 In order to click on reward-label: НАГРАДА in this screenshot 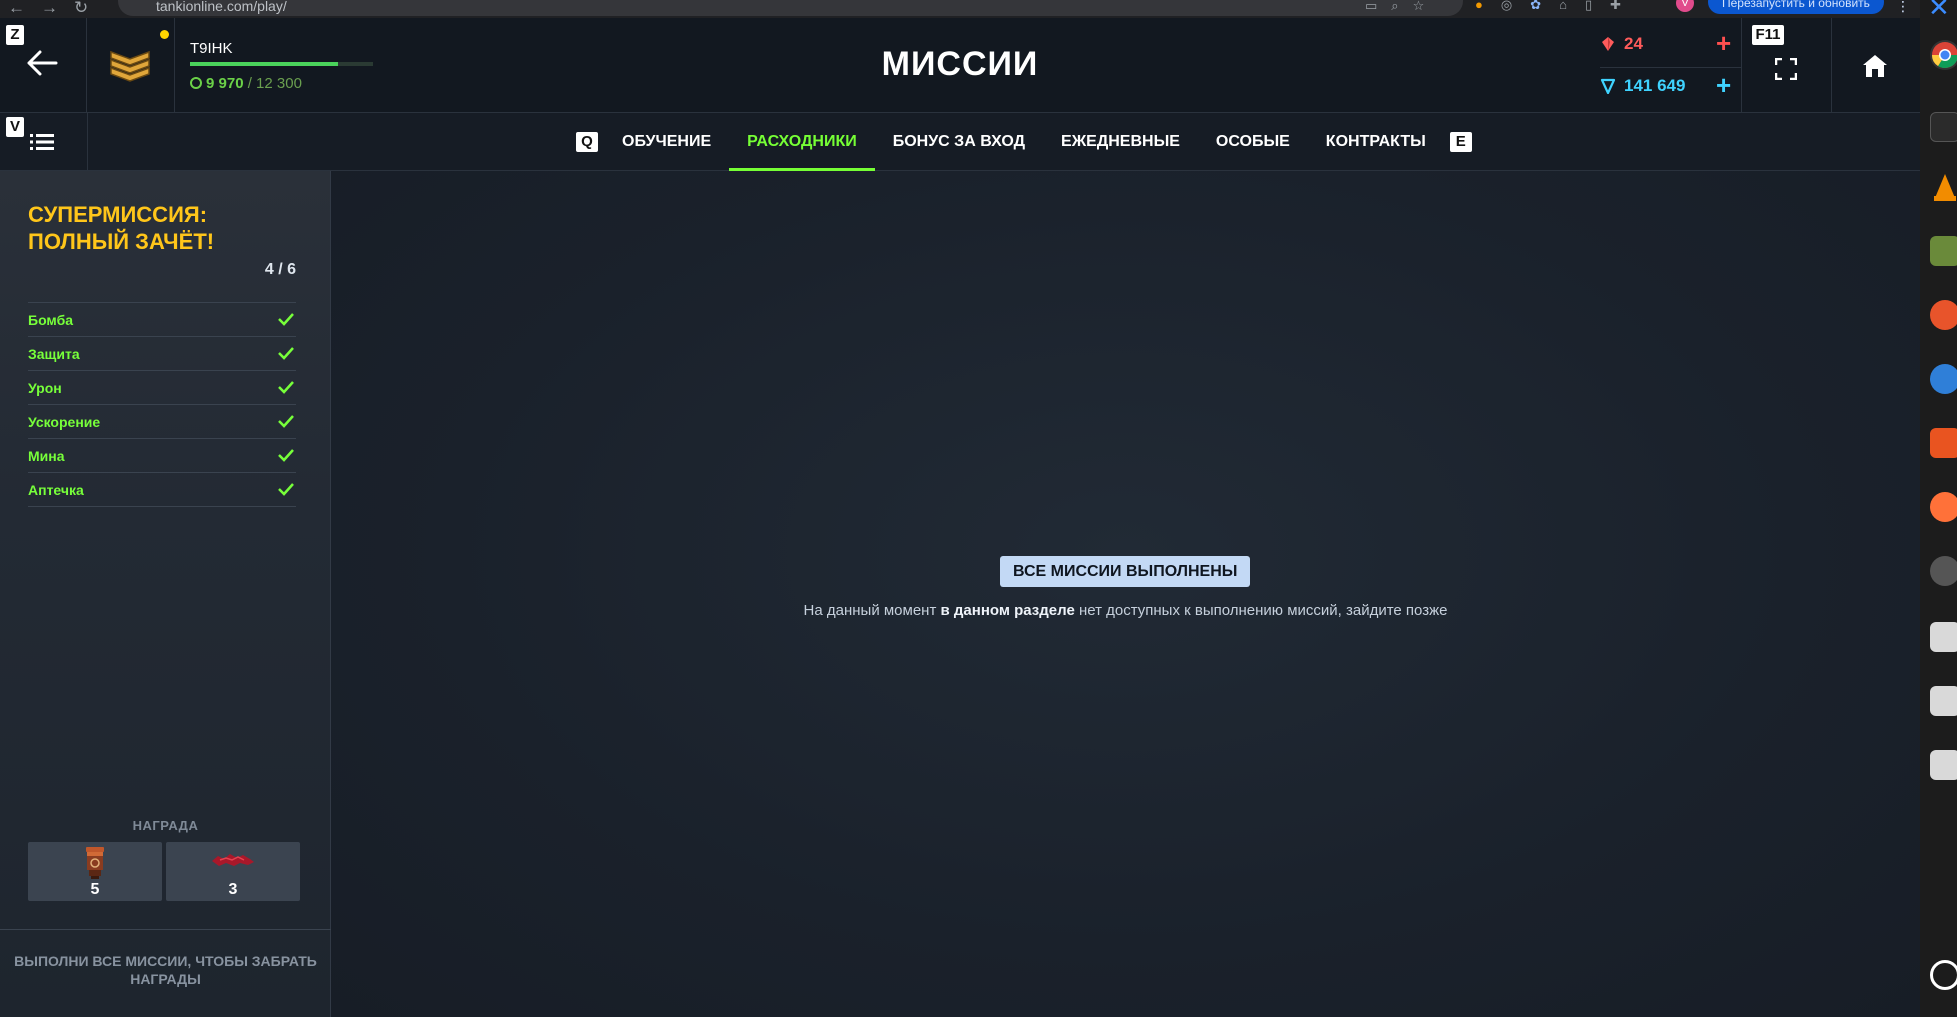, I will do `click(165, 825)`.